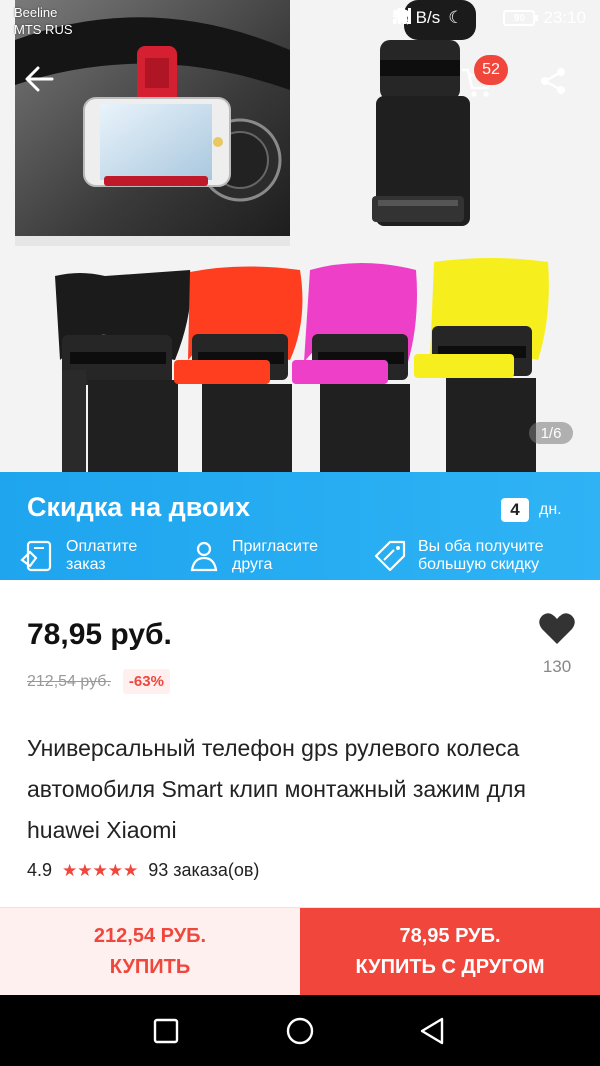 The image size is (600, 1066). Describe the element at coordinates (150, 967) in the screenshot. I see `buy-solo-label: КУПИТЬ` at that location.